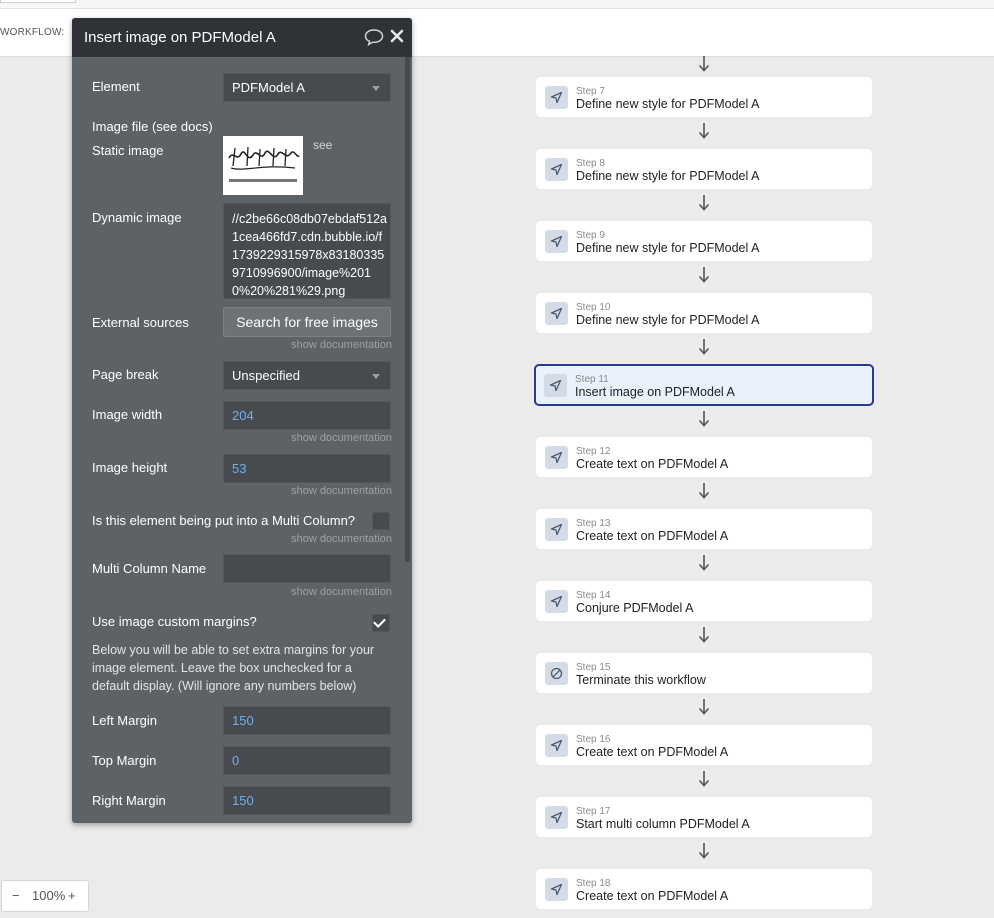 Image resolution: width=994 pixels, height=918 pixels. Describe the element at coordinates (593, 451) in the screenshot. I see `step-number: Step 12` at that location.